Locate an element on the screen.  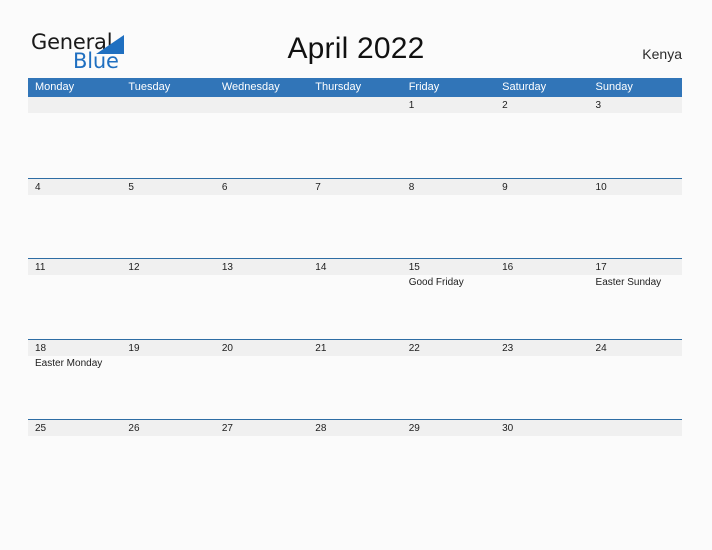
week-day-cells: 18 Easter Monday 19 20 21 22 23 24 is located at coordinates (355, 379).